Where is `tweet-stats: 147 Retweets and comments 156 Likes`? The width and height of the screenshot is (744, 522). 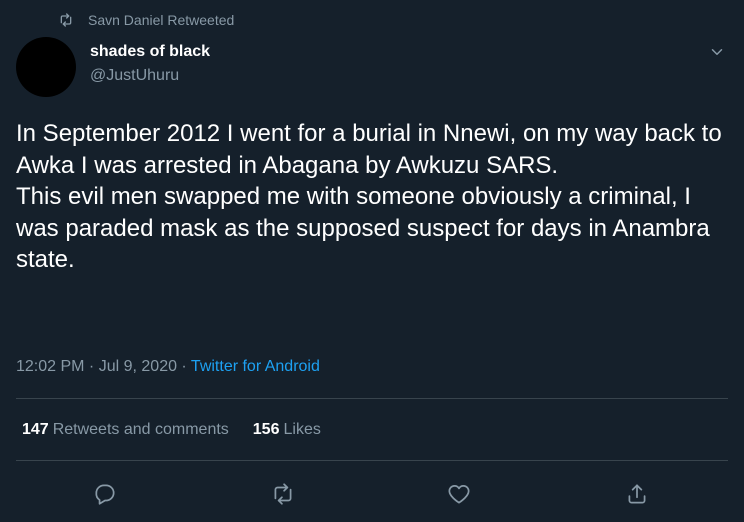
tweet-stats: 147 Retweets and comments 156 Likes is located at coordinates (183, 430).